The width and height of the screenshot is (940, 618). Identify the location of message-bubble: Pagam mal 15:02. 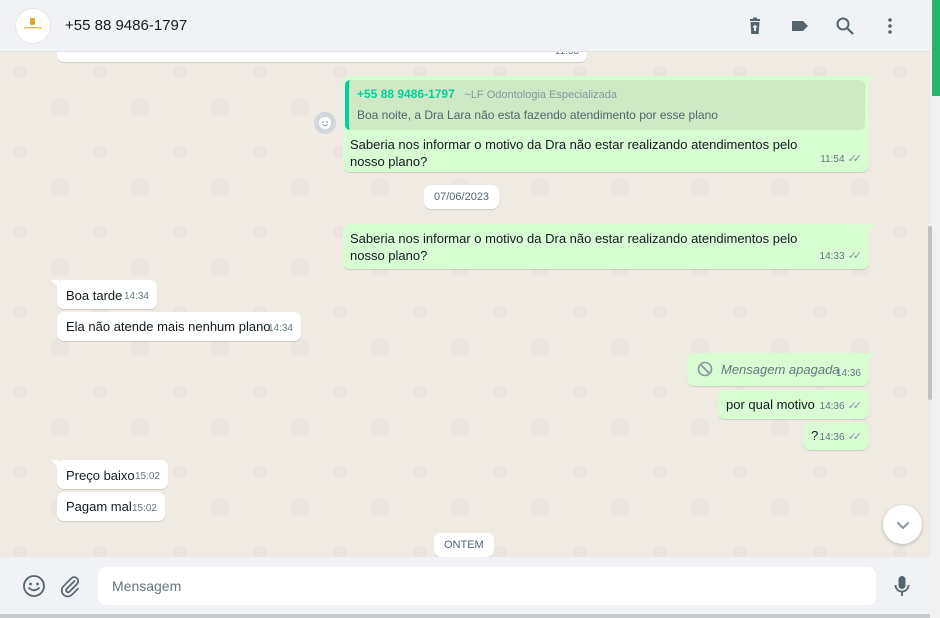
(111, 506).